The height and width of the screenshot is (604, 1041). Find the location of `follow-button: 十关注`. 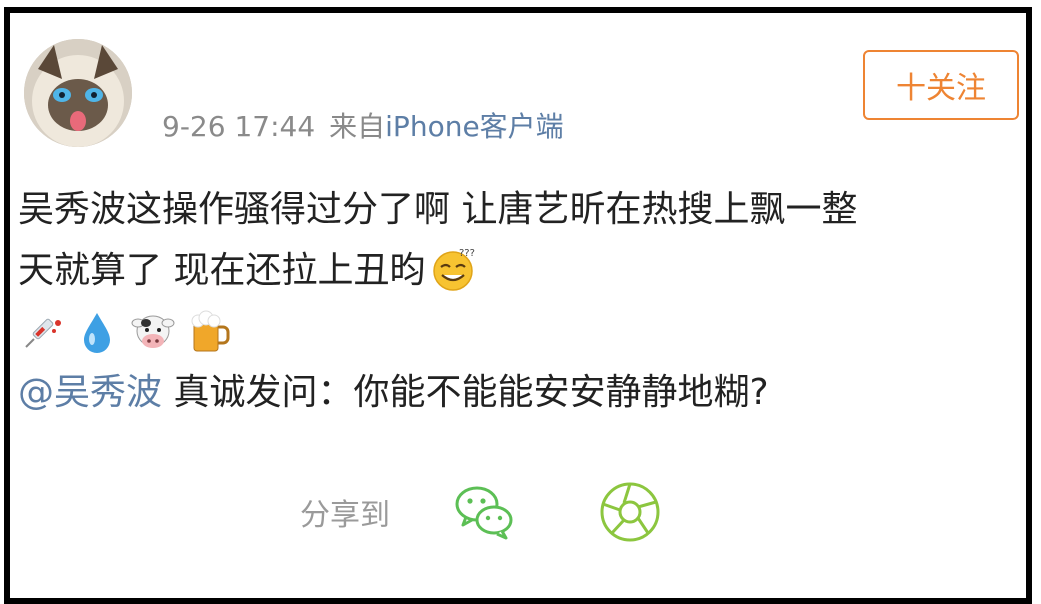

follow-button: 十关注 is located at coordinates (941, 85).